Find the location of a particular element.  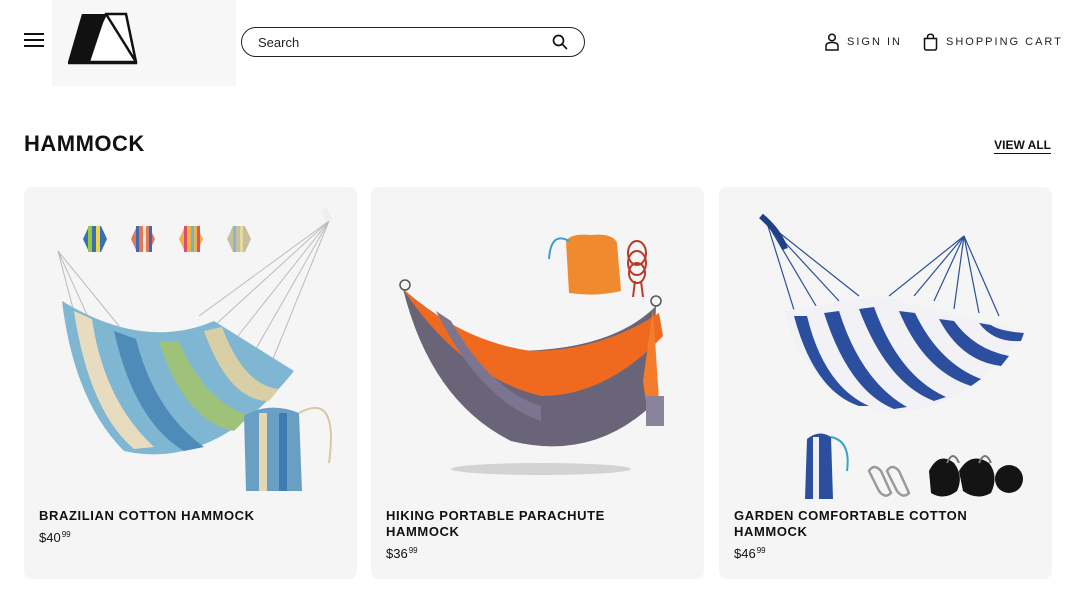

product-name: GARDEN COMFORTABLE COTTON HAMMOCK is located at coordinates (851, 523).